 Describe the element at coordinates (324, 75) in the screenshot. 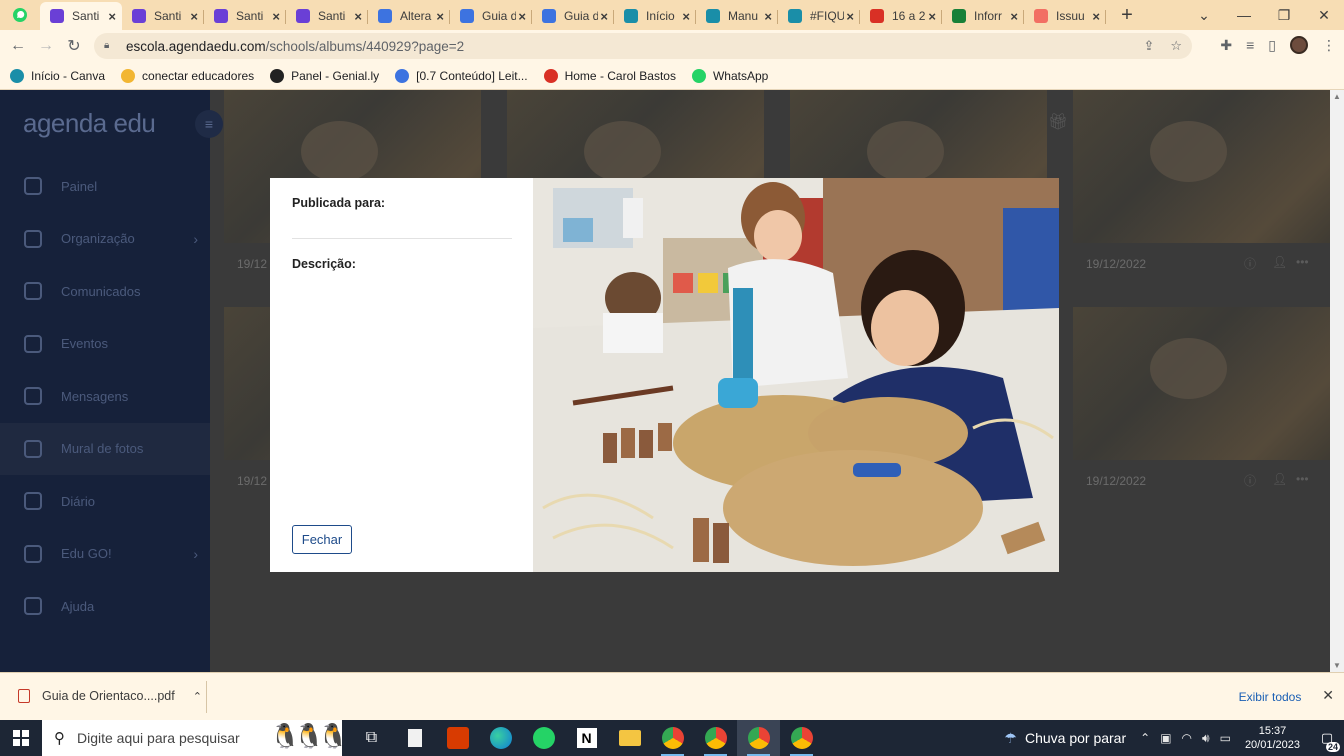

I see `bookmark-item: Panel - Genial.ly` at that location.